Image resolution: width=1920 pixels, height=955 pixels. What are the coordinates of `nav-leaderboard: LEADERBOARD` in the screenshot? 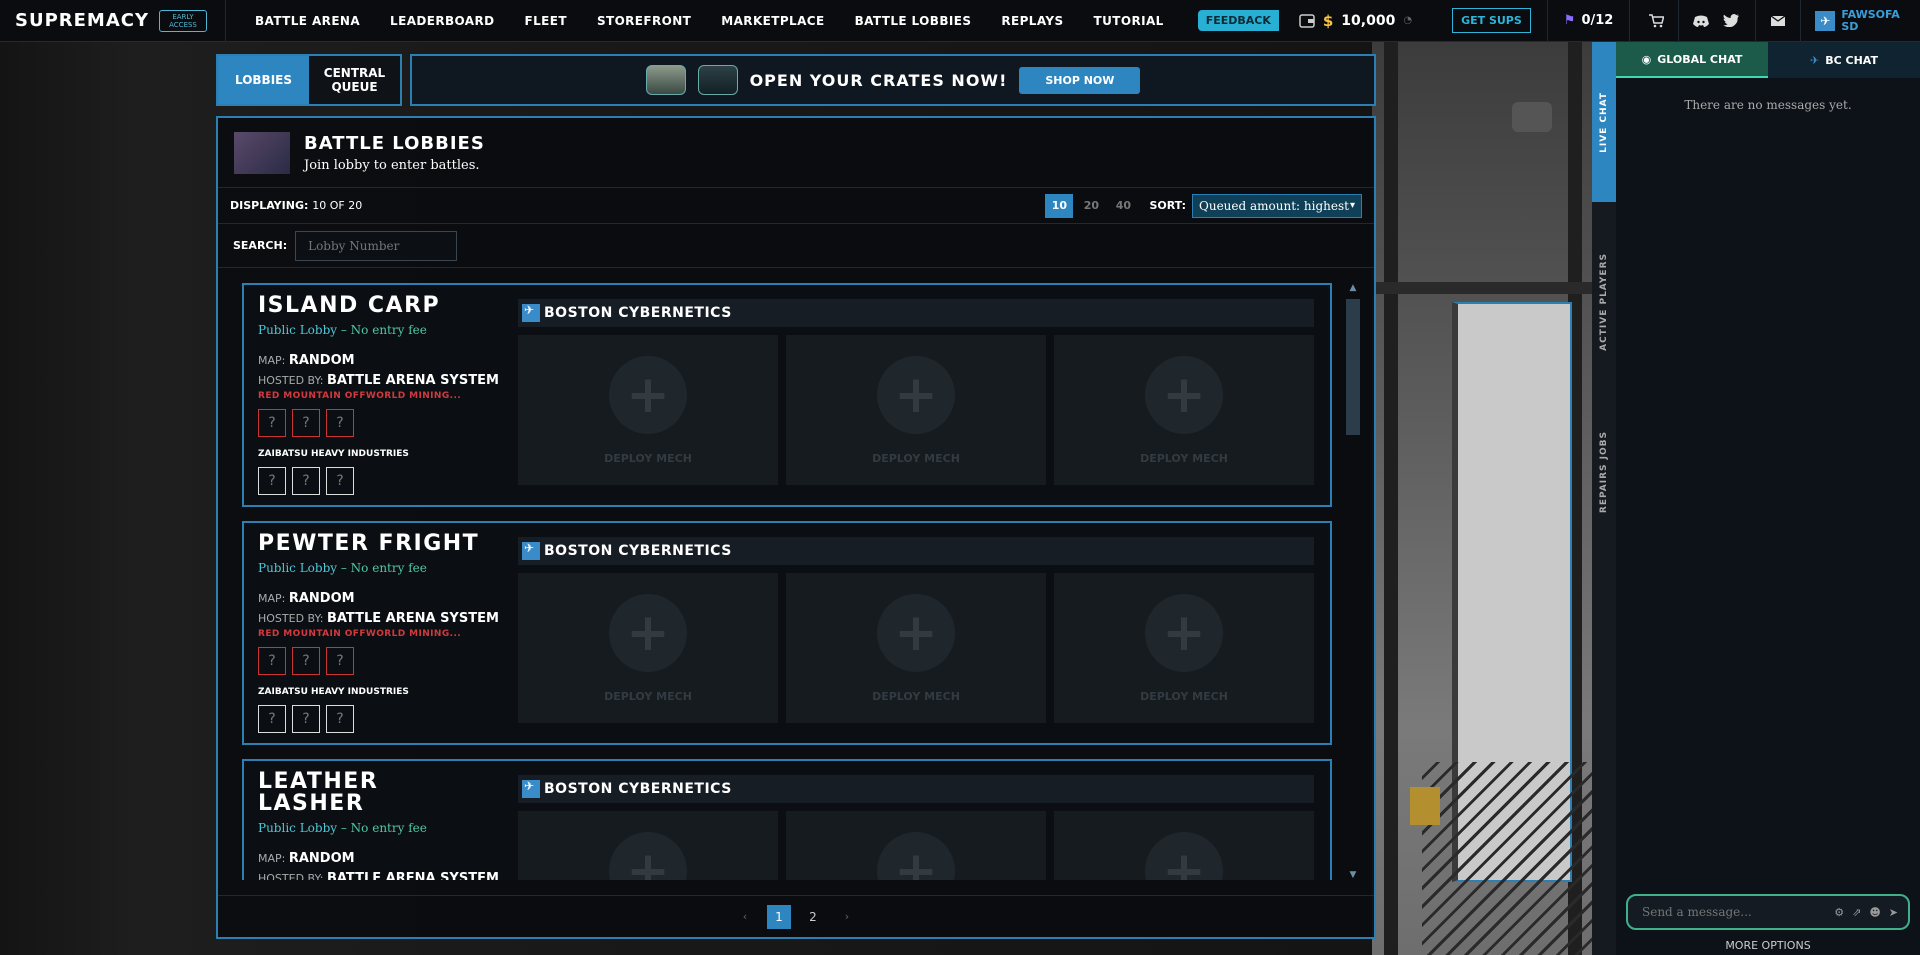 It's located at (442, 21).